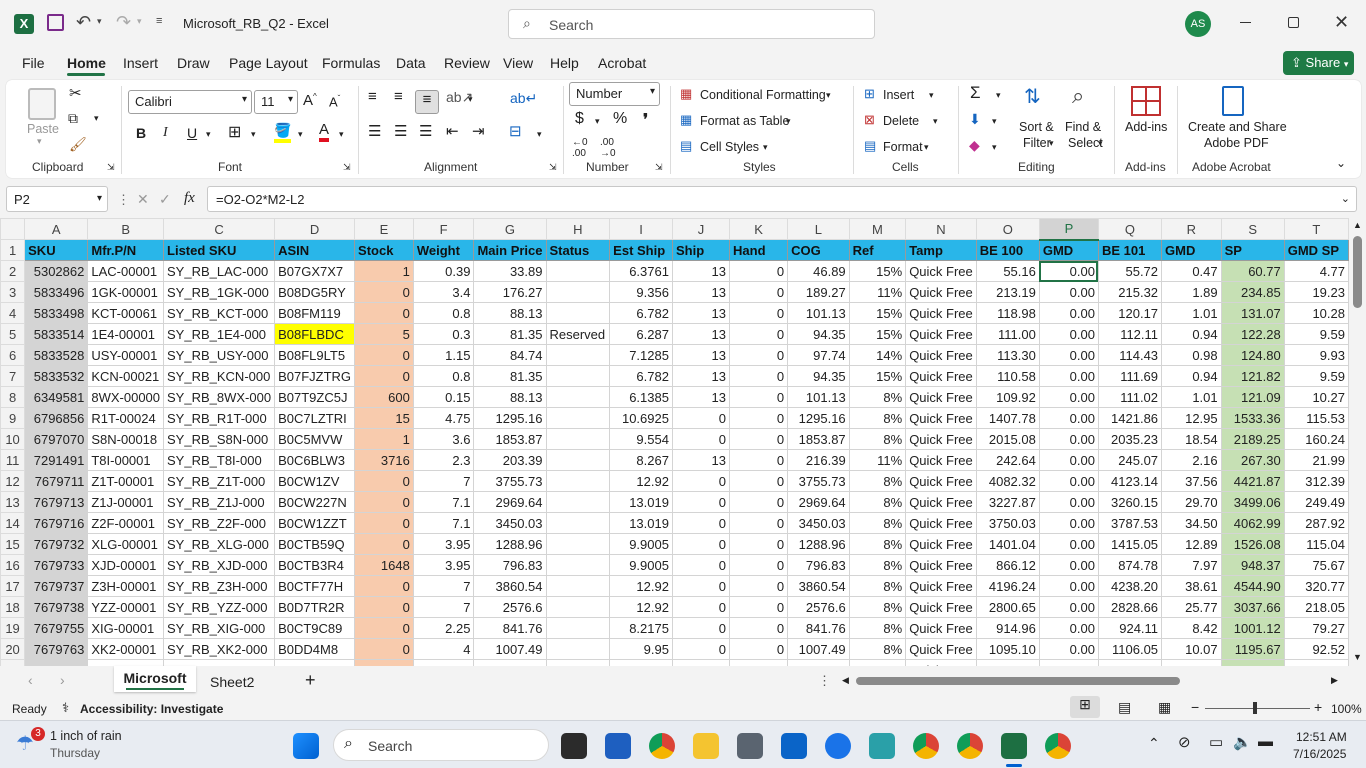 Image resolution: width=1366 pixels, height=768 pixels. I want to click on taskbar-search-box: ⌕ Search, so click(441, 745).